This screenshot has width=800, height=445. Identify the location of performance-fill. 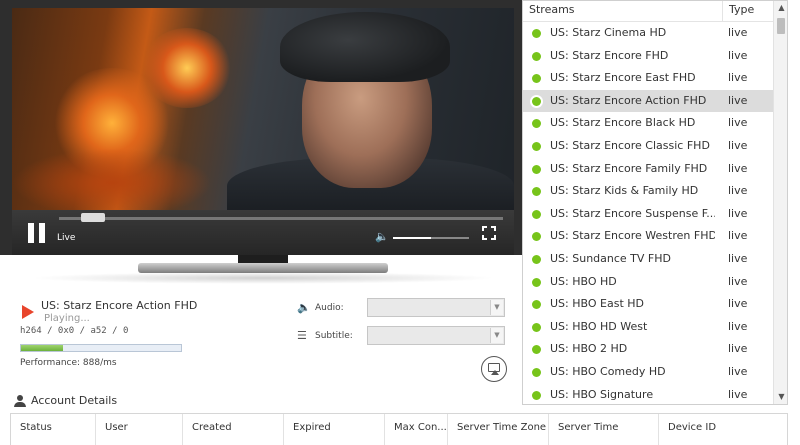
(42, 348).